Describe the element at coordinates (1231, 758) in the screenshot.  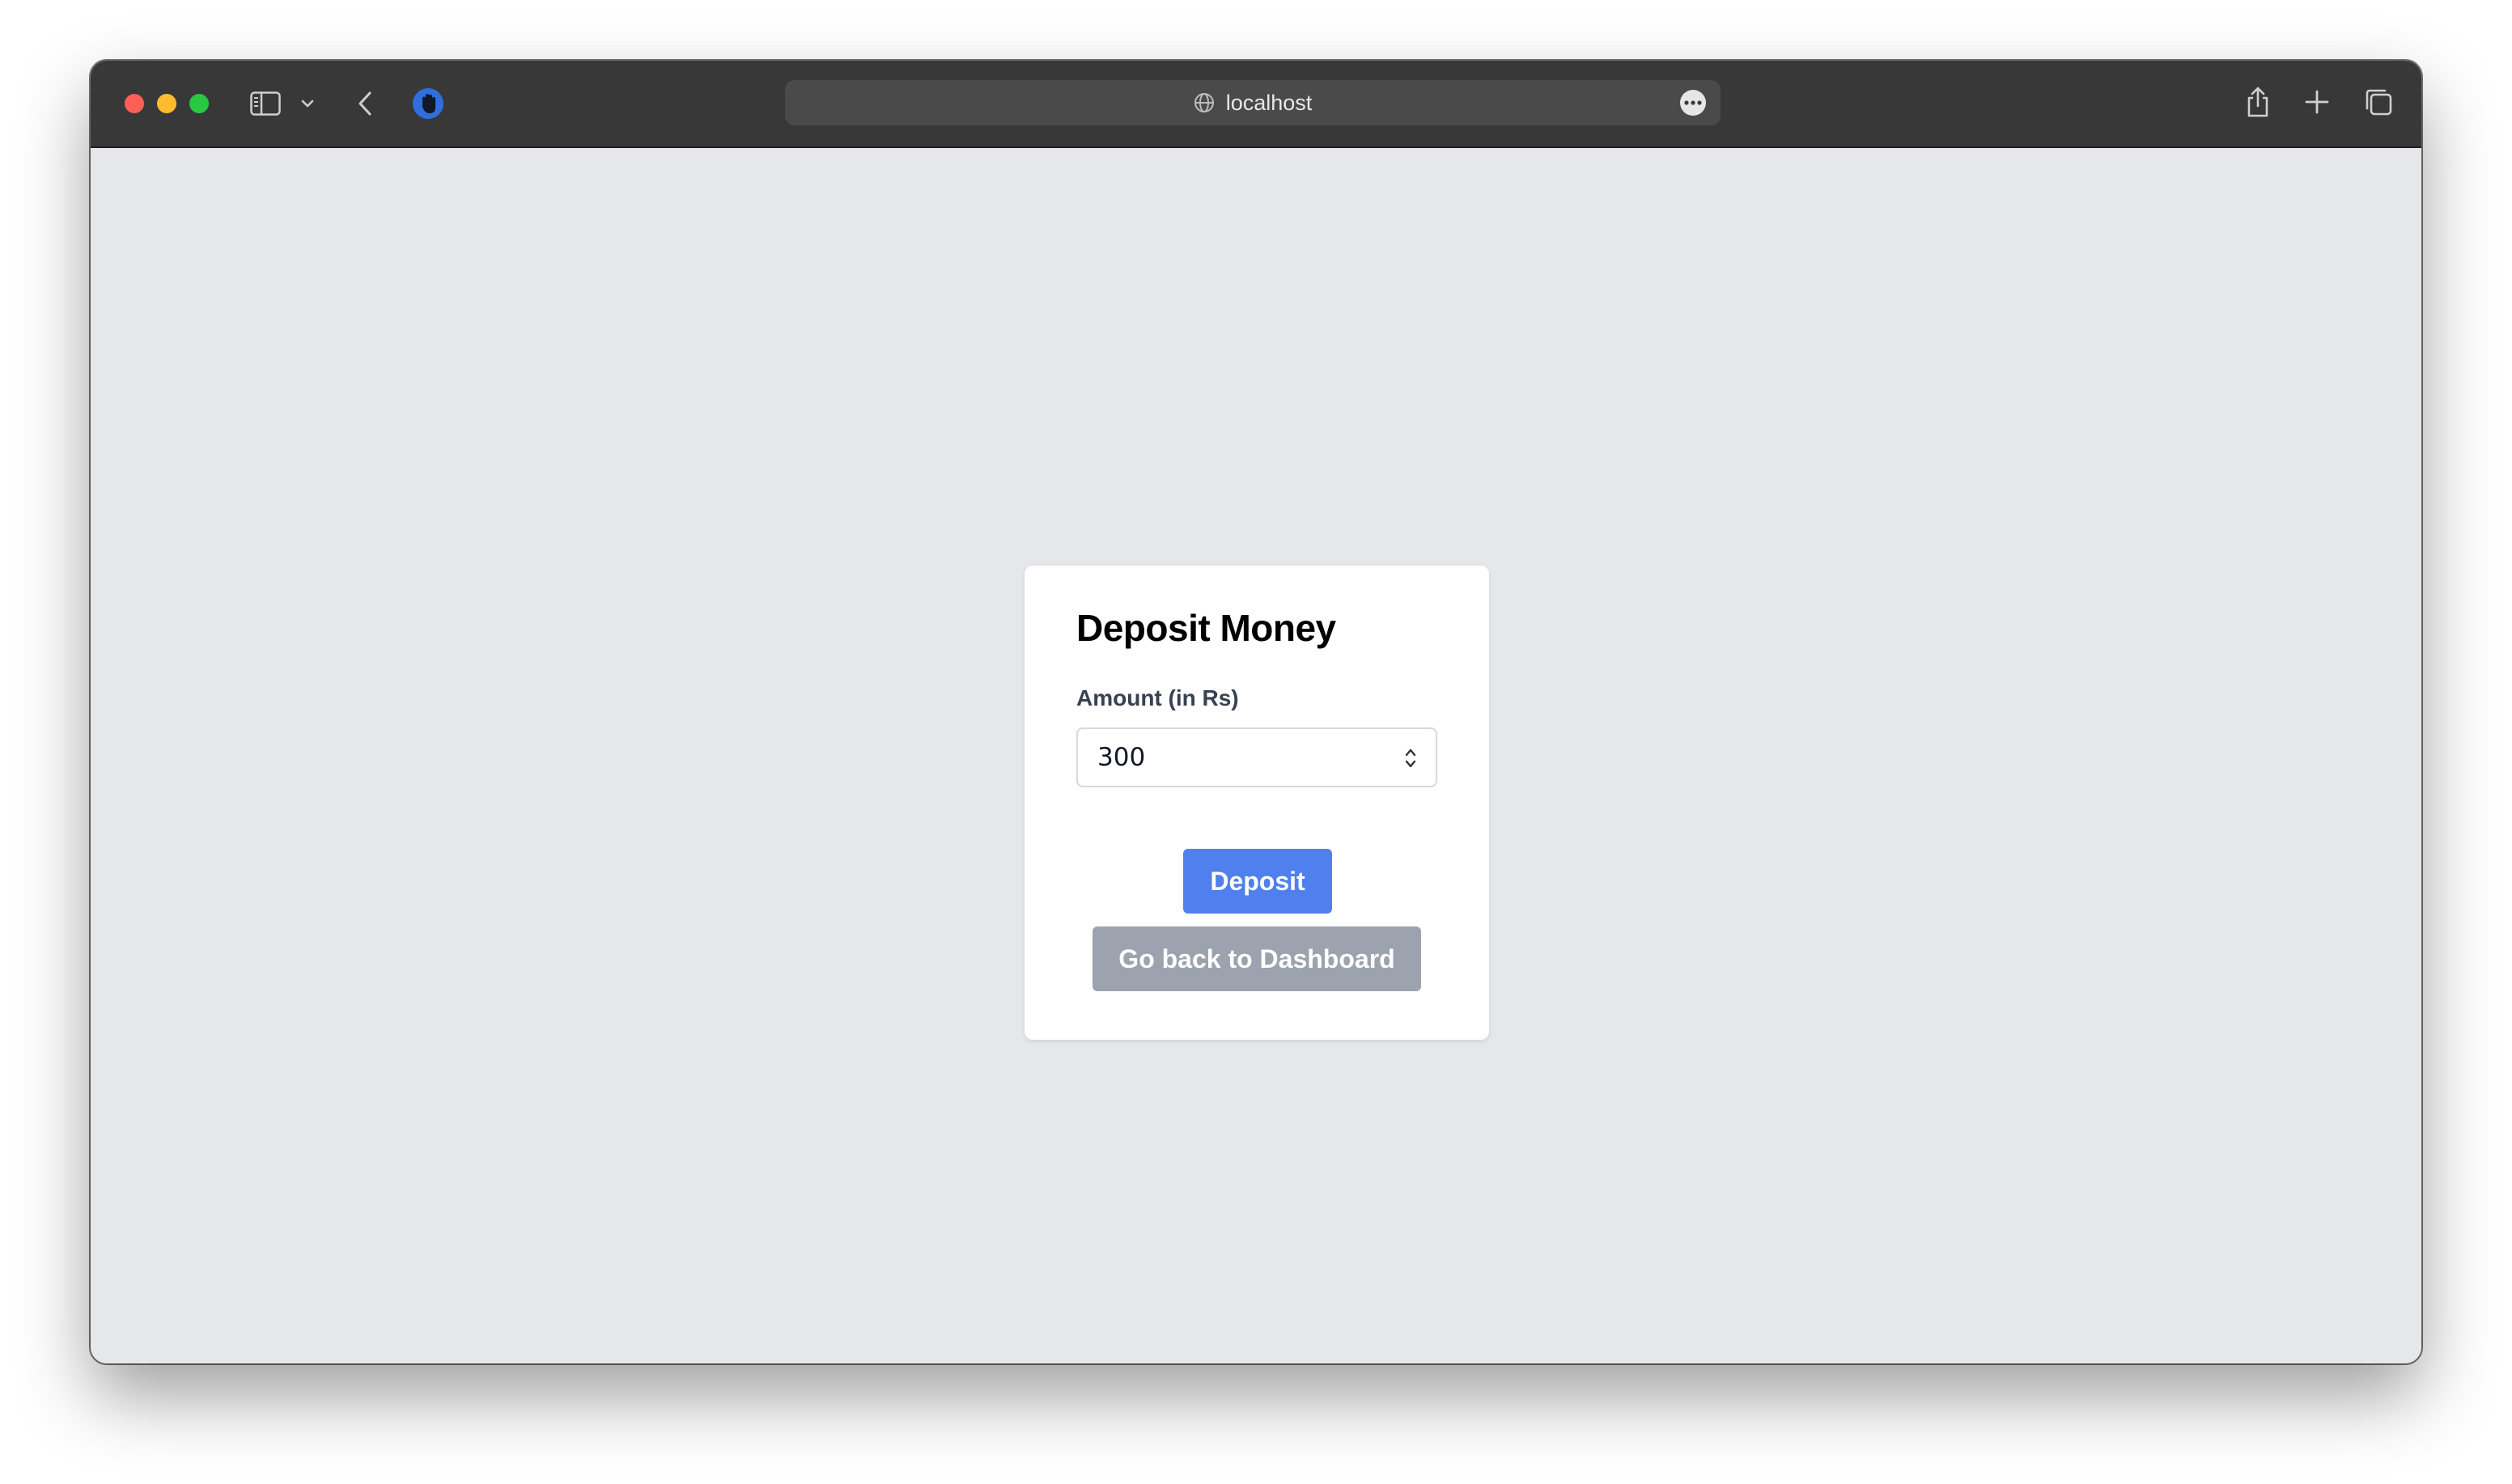
I see `amount-input` at that location.